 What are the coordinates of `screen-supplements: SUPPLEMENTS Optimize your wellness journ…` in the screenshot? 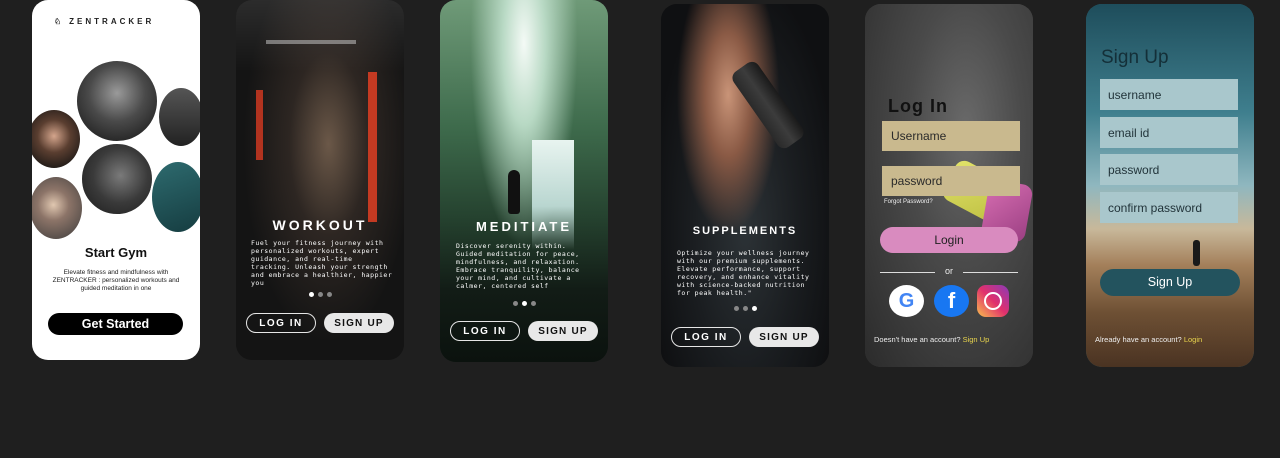 It's located at (745, 185).